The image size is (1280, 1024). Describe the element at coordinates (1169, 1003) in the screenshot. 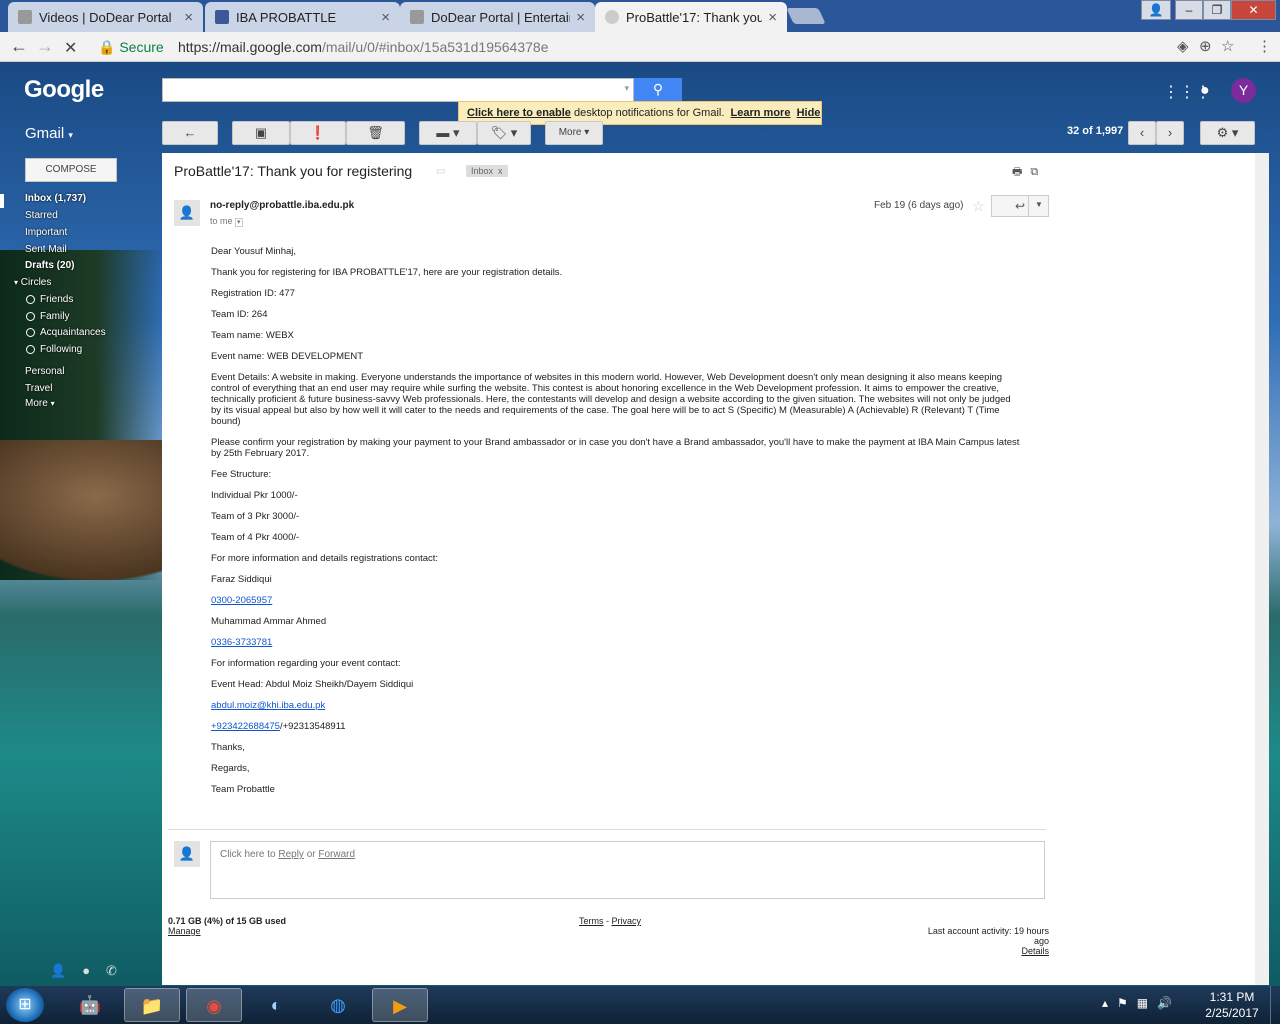

I see `volume-icon: 🔊` at that location.